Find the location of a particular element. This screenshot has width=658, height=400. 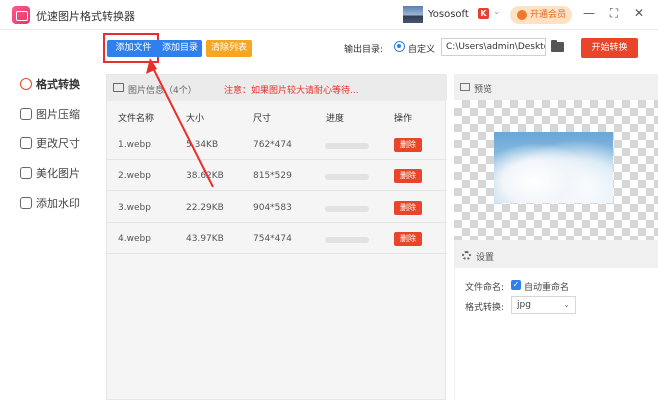

format-value: jpg is located at coordinates (524, 305).